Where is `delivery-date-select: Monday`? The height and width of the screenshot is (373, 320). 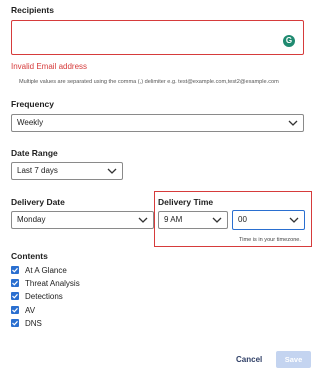 delivery-date-select: Monday is located at coordinates (82, 220).